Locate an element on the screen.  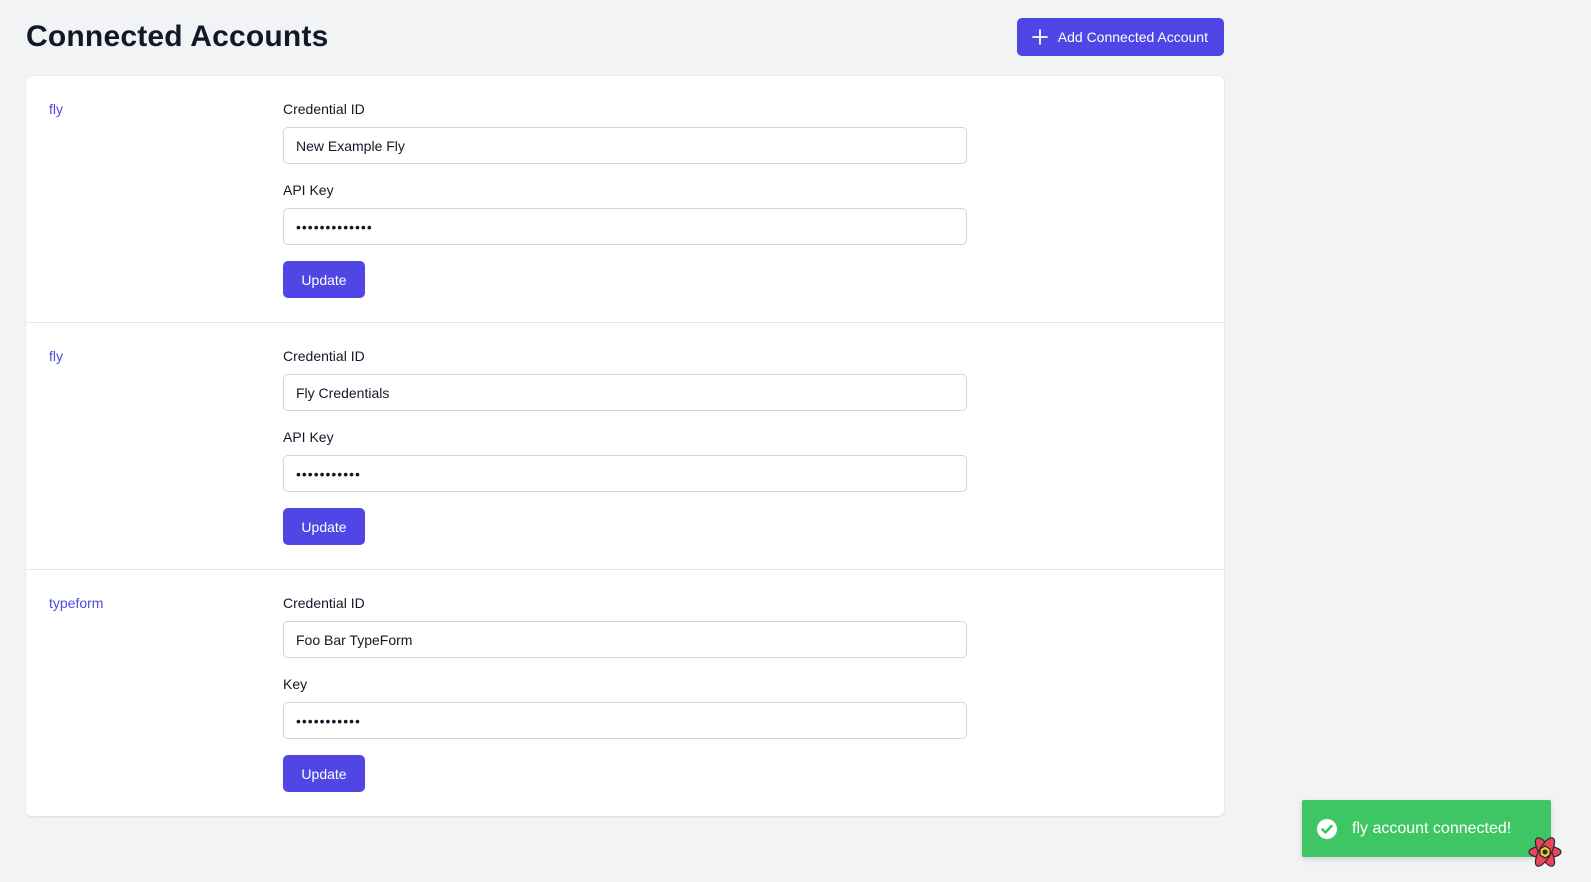
key-input is located at coordinates (625, 720).